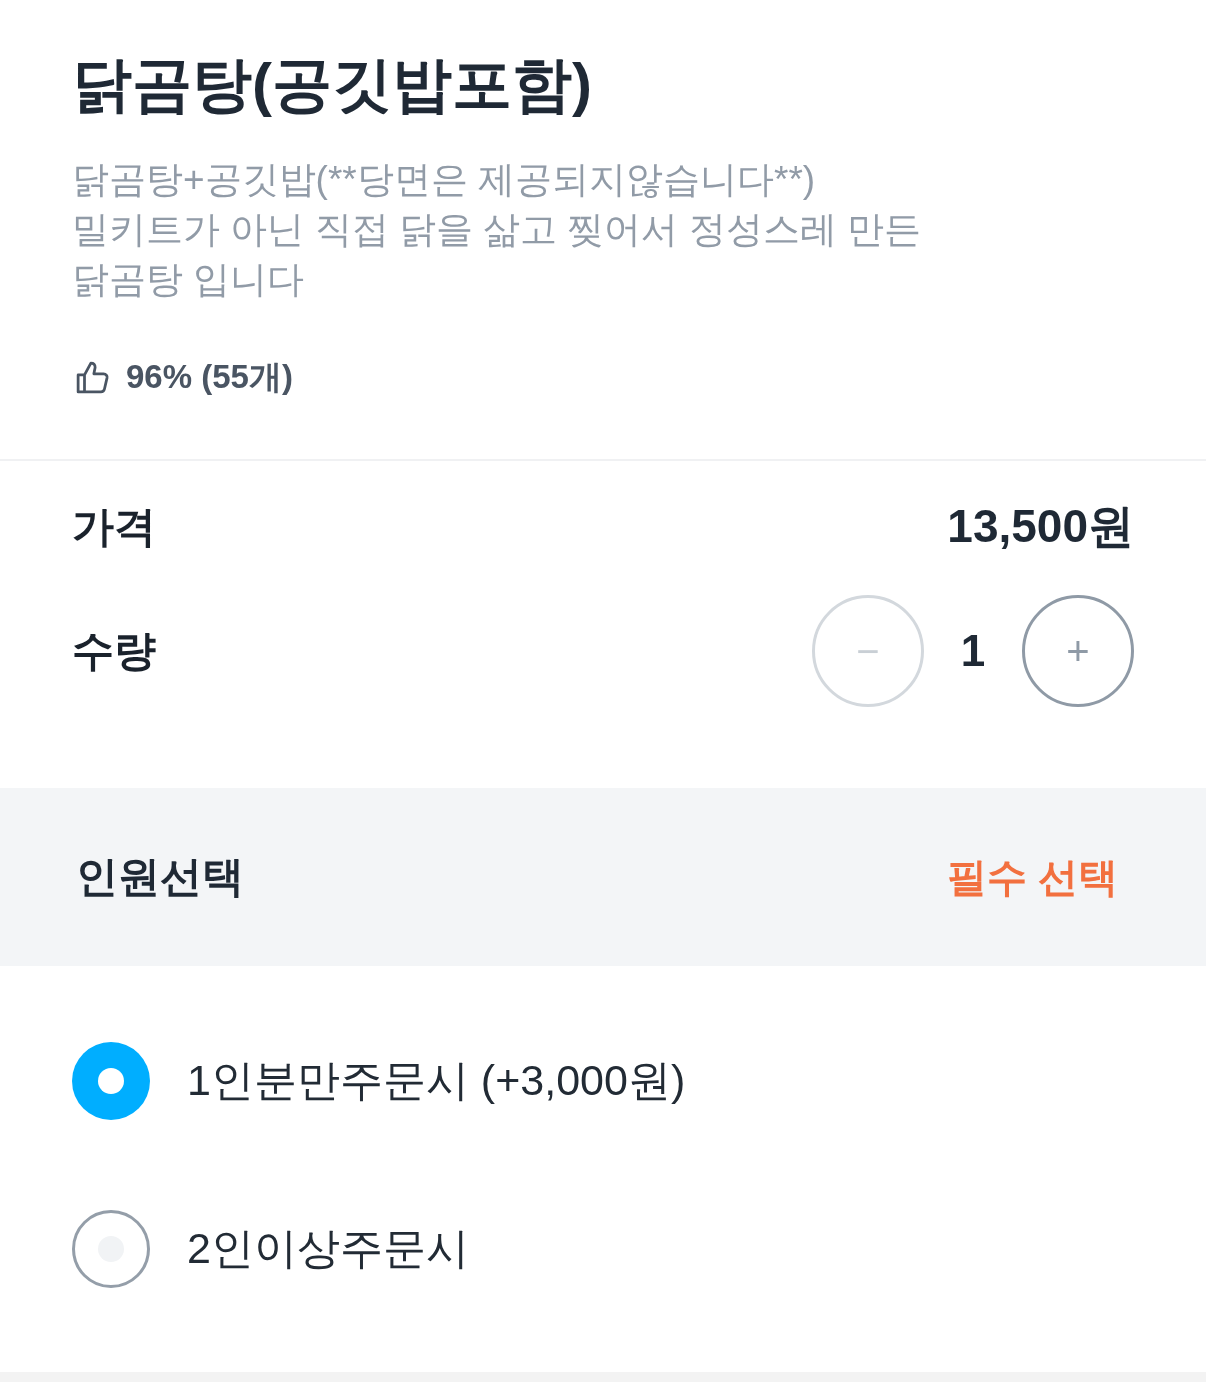  Describe the element at coordinates (93, 377) in the screenshot. I see `thumbs-up-icon` at that location.